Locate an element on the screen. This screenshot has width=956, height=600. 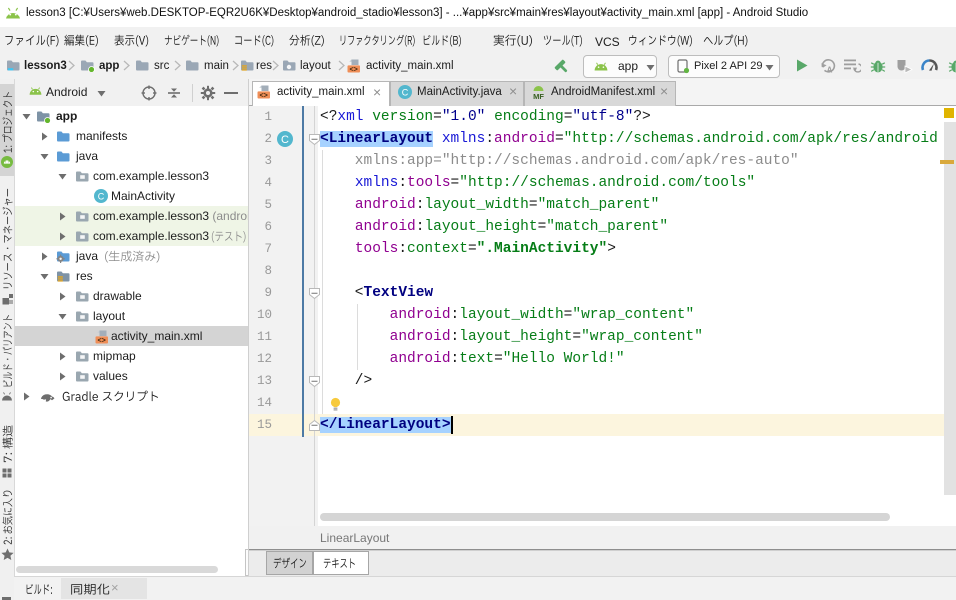
svg-text: MF is located at coordinates (538, 96).